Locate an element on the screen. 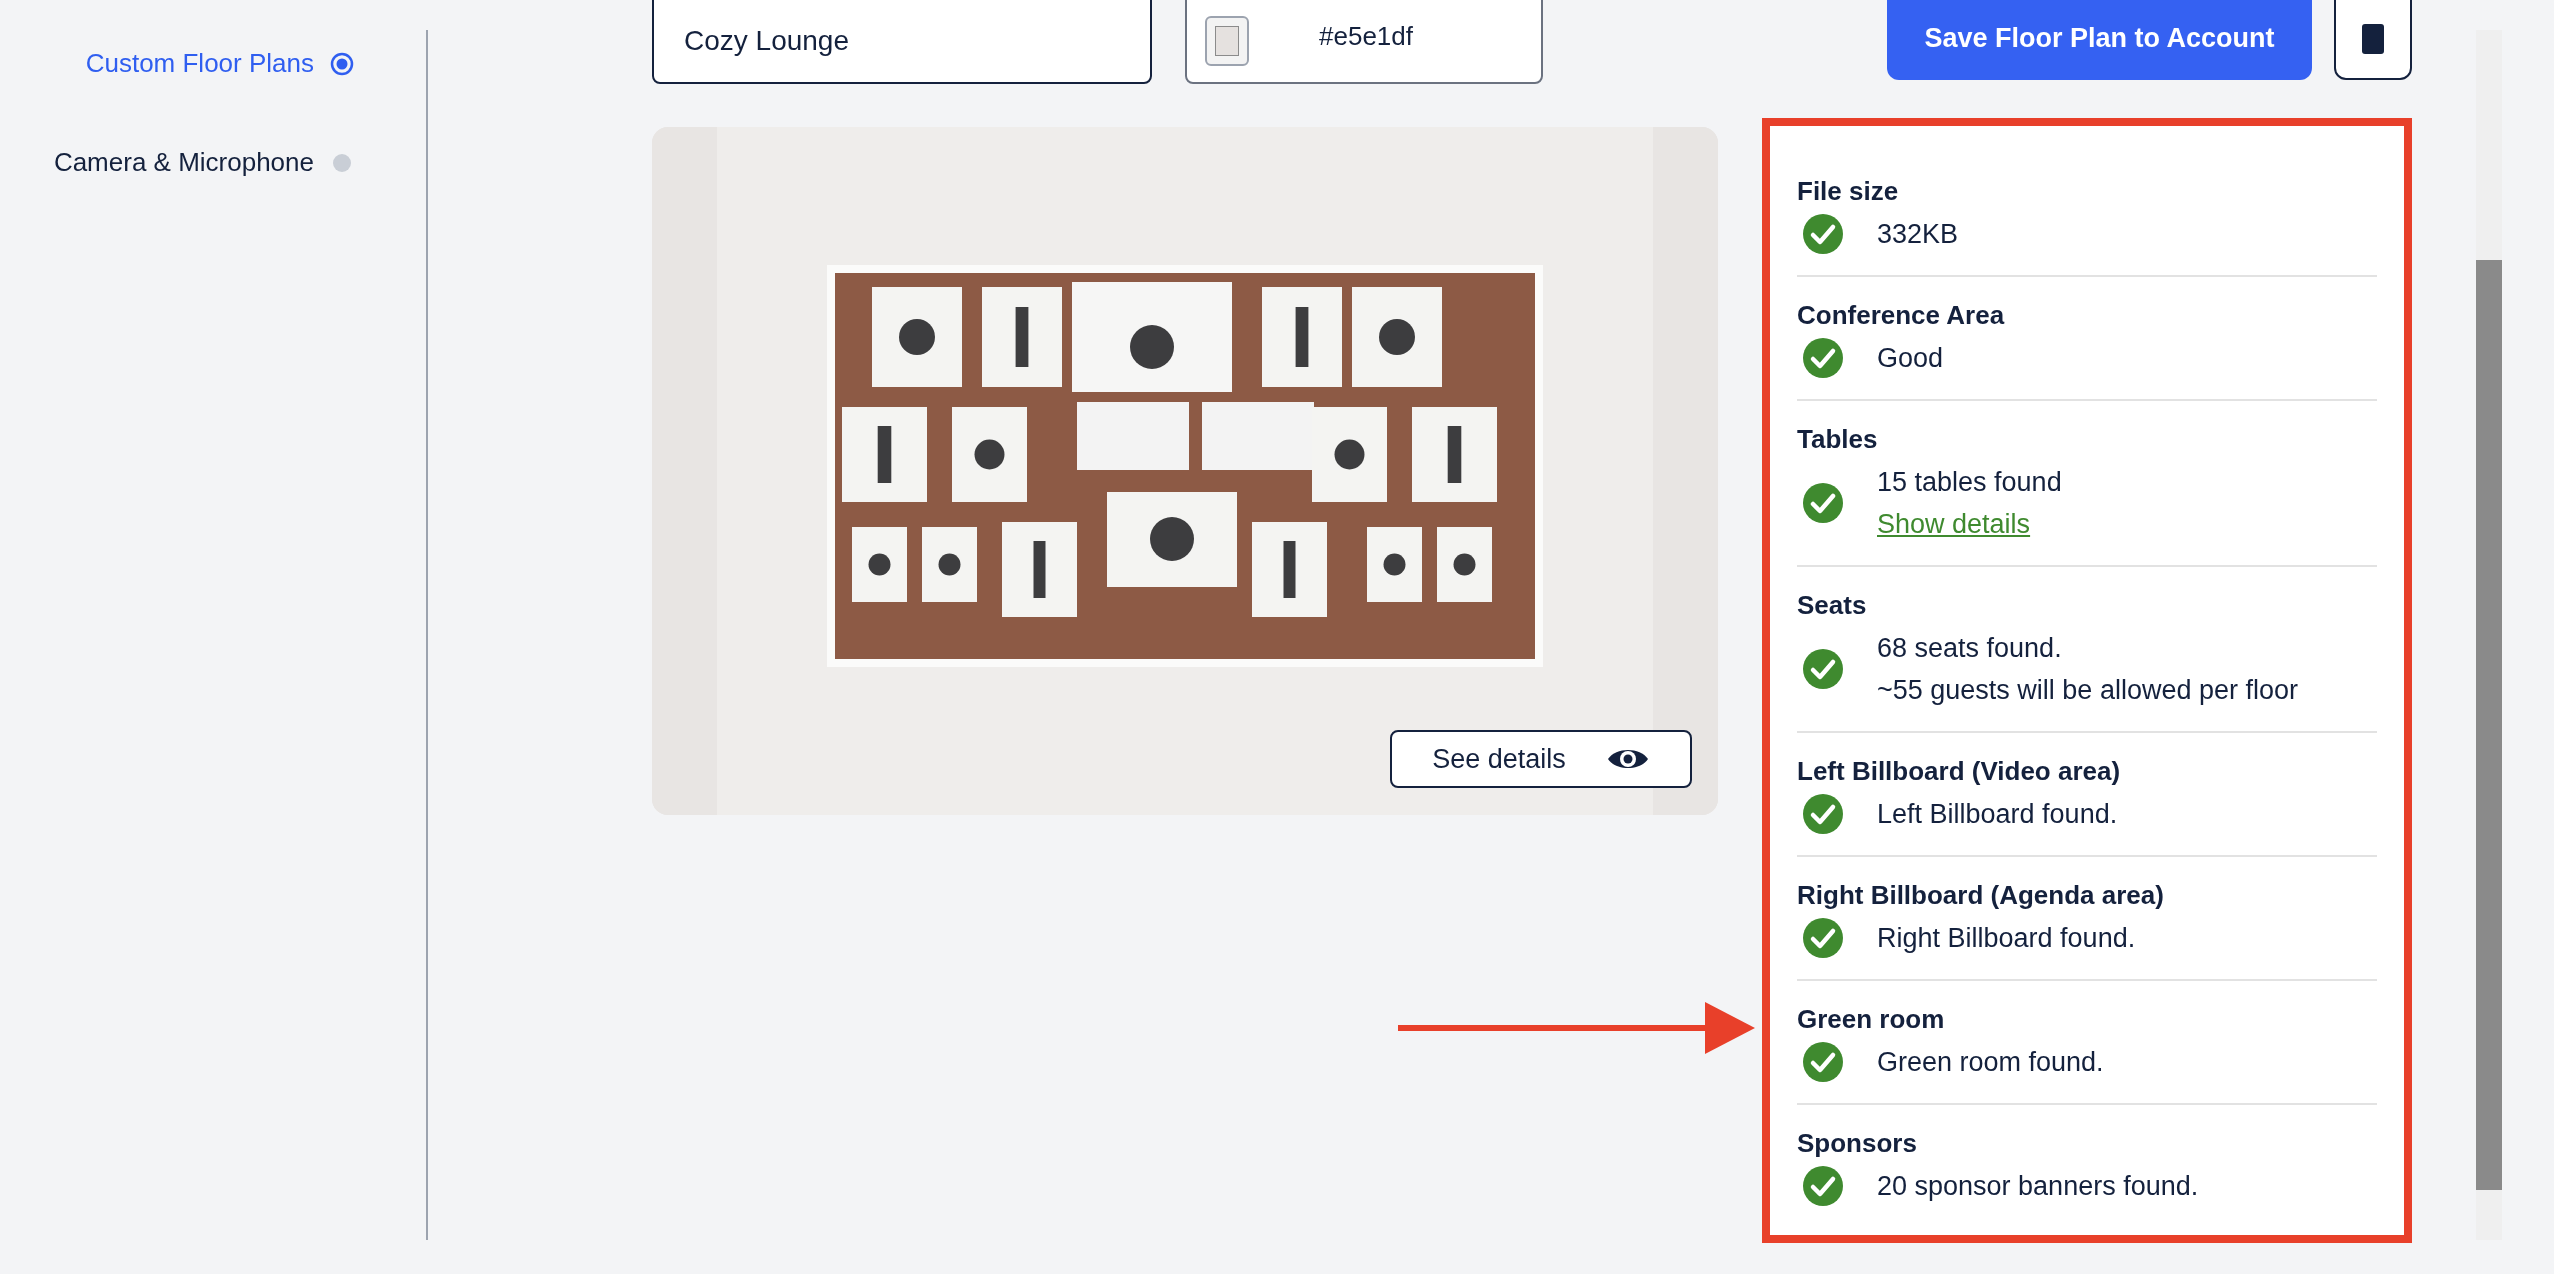 The image size is (2554, 1274). name-field: Cozy Lounge is located at coordinates (902, 42).